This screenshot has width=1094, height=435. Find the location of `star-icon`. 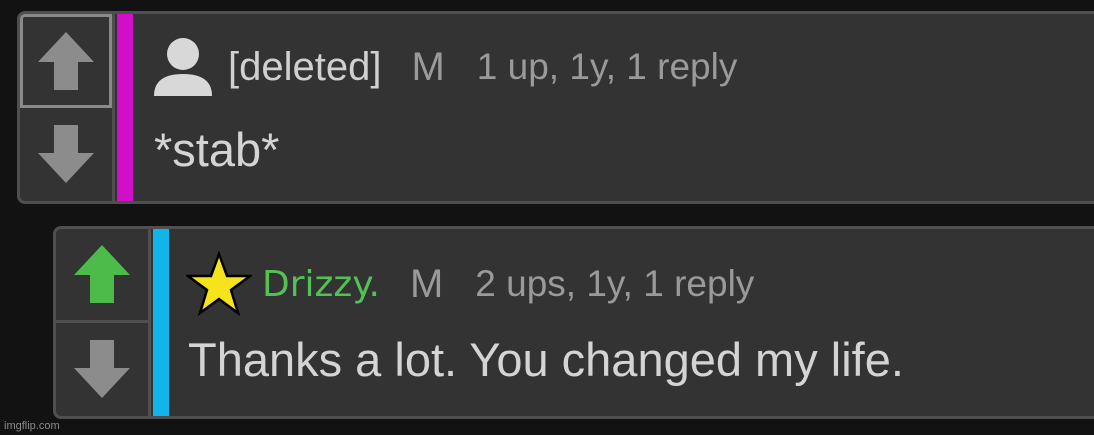

star-icon is located at coordinates (219, 284).